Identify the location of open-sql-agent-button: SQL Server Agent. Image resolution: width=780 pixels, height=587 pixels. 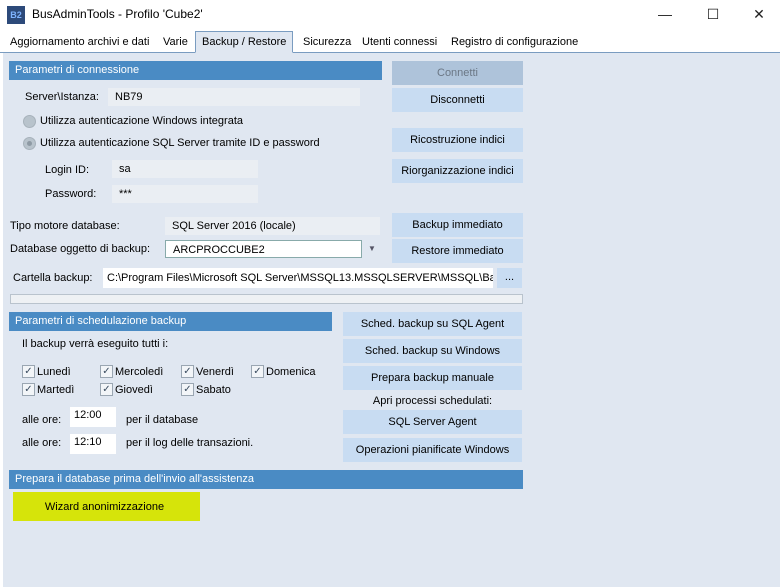
(432, 422).